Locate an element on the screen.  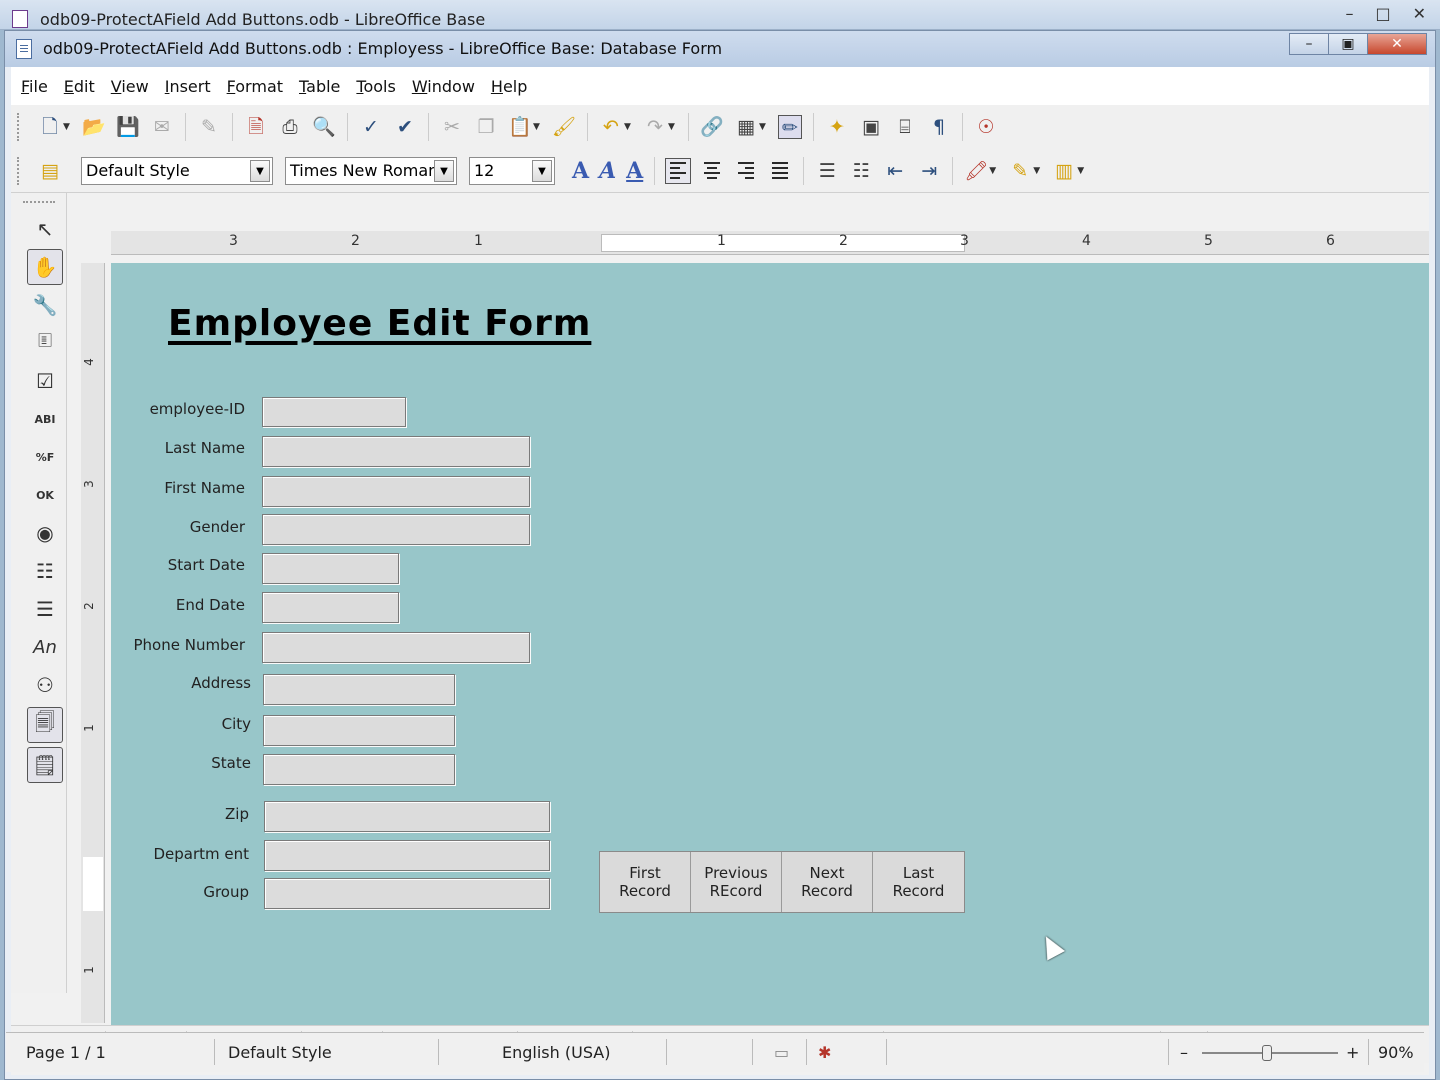
menu-file: File is located at coordinates (34, 86).